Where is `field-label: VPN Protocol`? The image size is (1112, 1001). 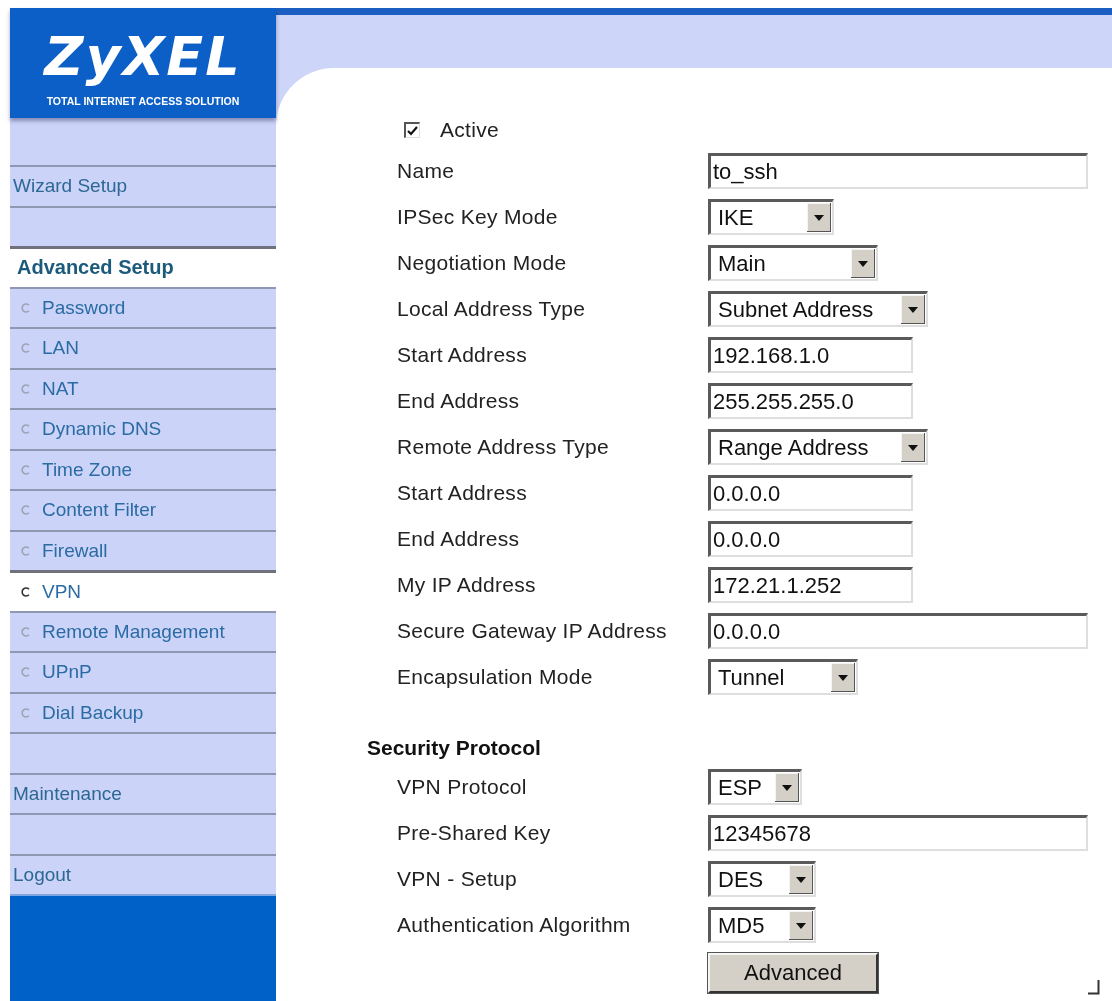
field-label: VPN Protocol is located at coordinates (462, 787).